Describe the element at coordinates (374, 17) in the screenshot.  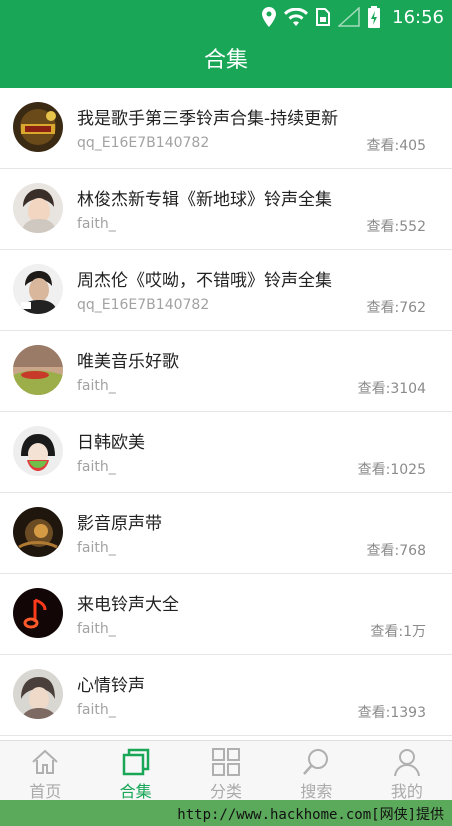
I see `battery-icon` at that location.